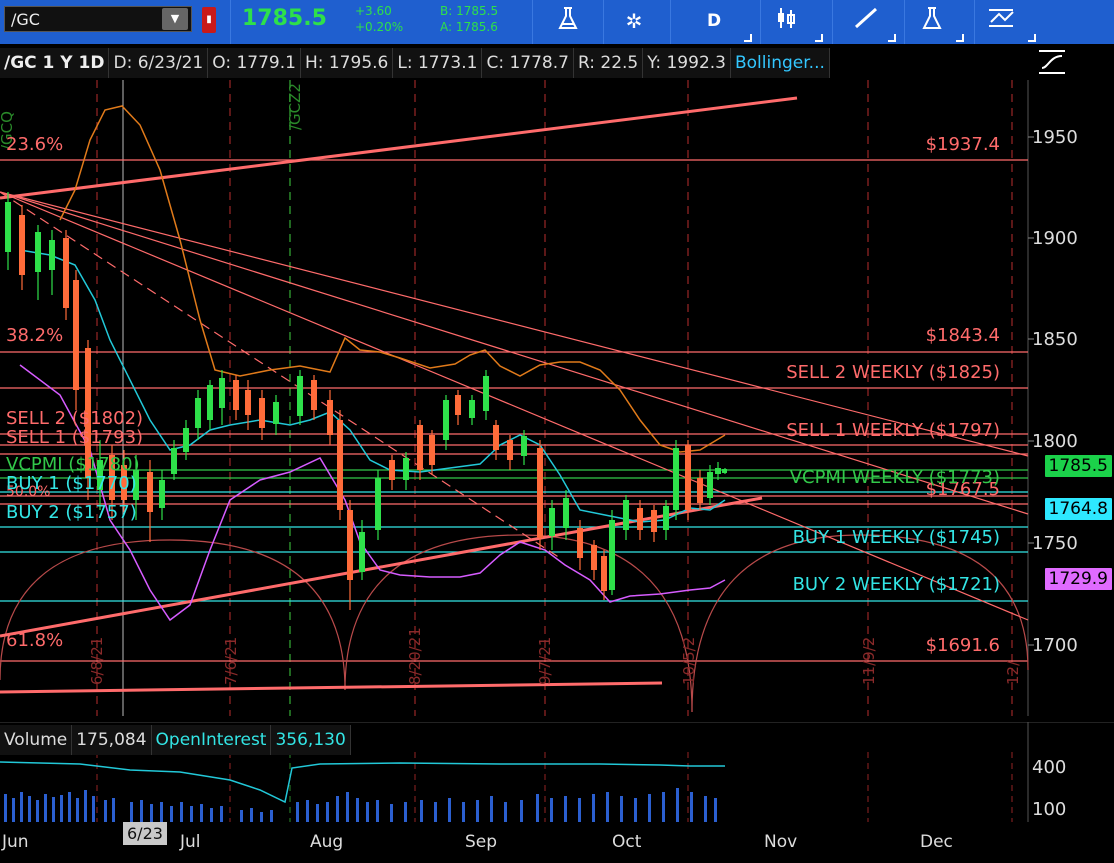  What do you see at coordinates (634, 21) in the screenshot?
I see `gear-icon: ✲` at bounding box center [634, 21].